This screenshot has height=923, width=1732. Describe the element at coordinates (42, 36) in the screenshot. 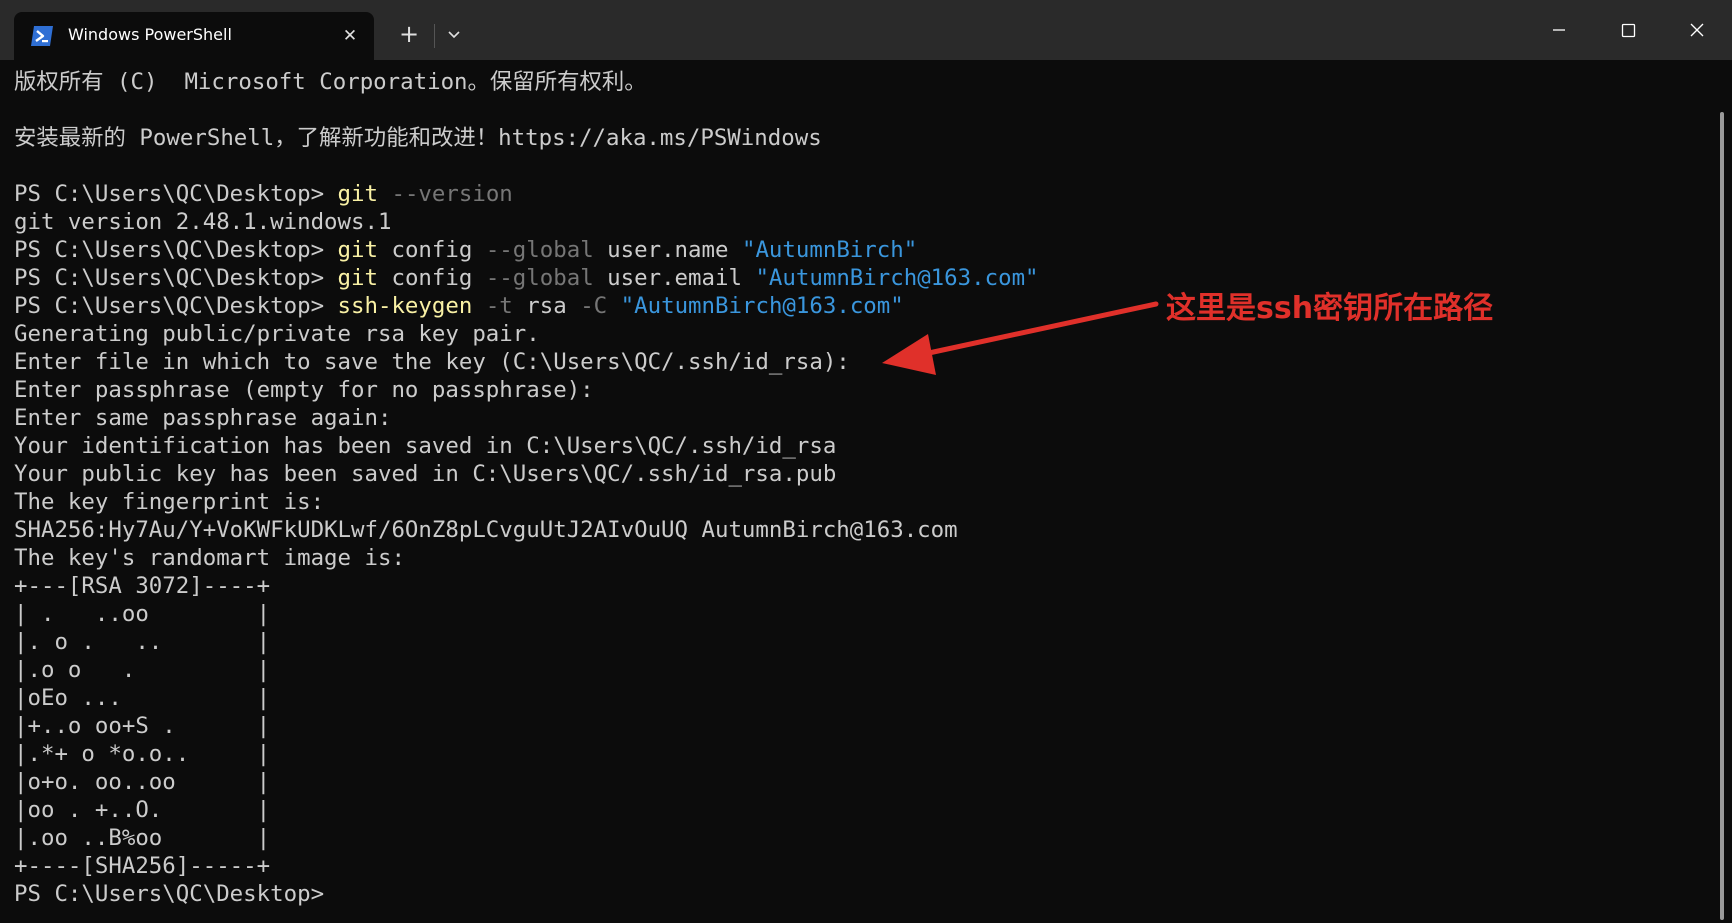

I see `powershell-icon` at that location.